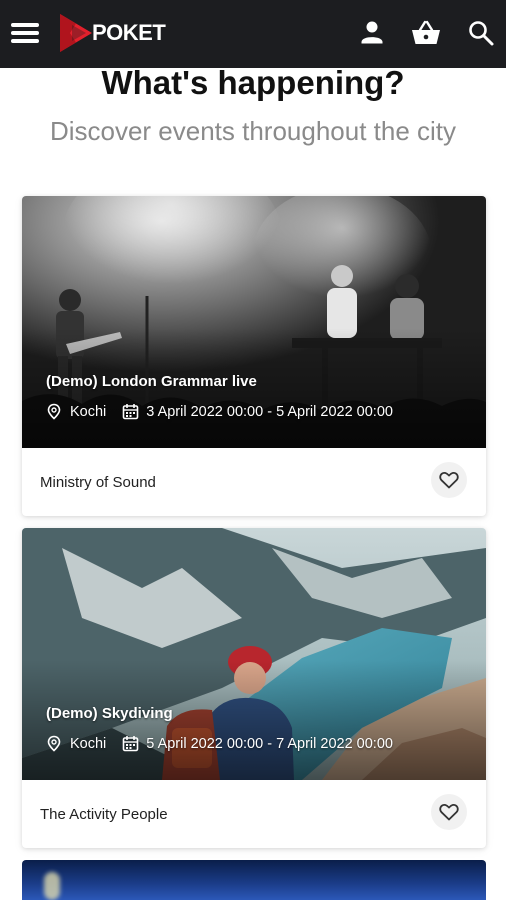 The height and width of the screenshot is (900, 506). What do you see at coordinates (254, 814) in the screenshot?
I see `event-card-footer: The Activity People` at bounding box center [254, 814].